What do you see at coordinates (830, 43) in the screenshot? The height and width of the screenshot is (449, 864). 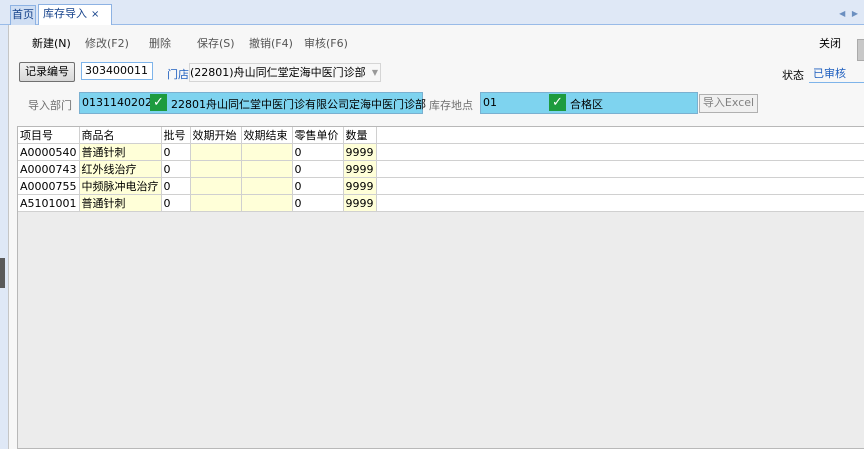 I see `close-button: 关闭` at bounding box center [830, 43].